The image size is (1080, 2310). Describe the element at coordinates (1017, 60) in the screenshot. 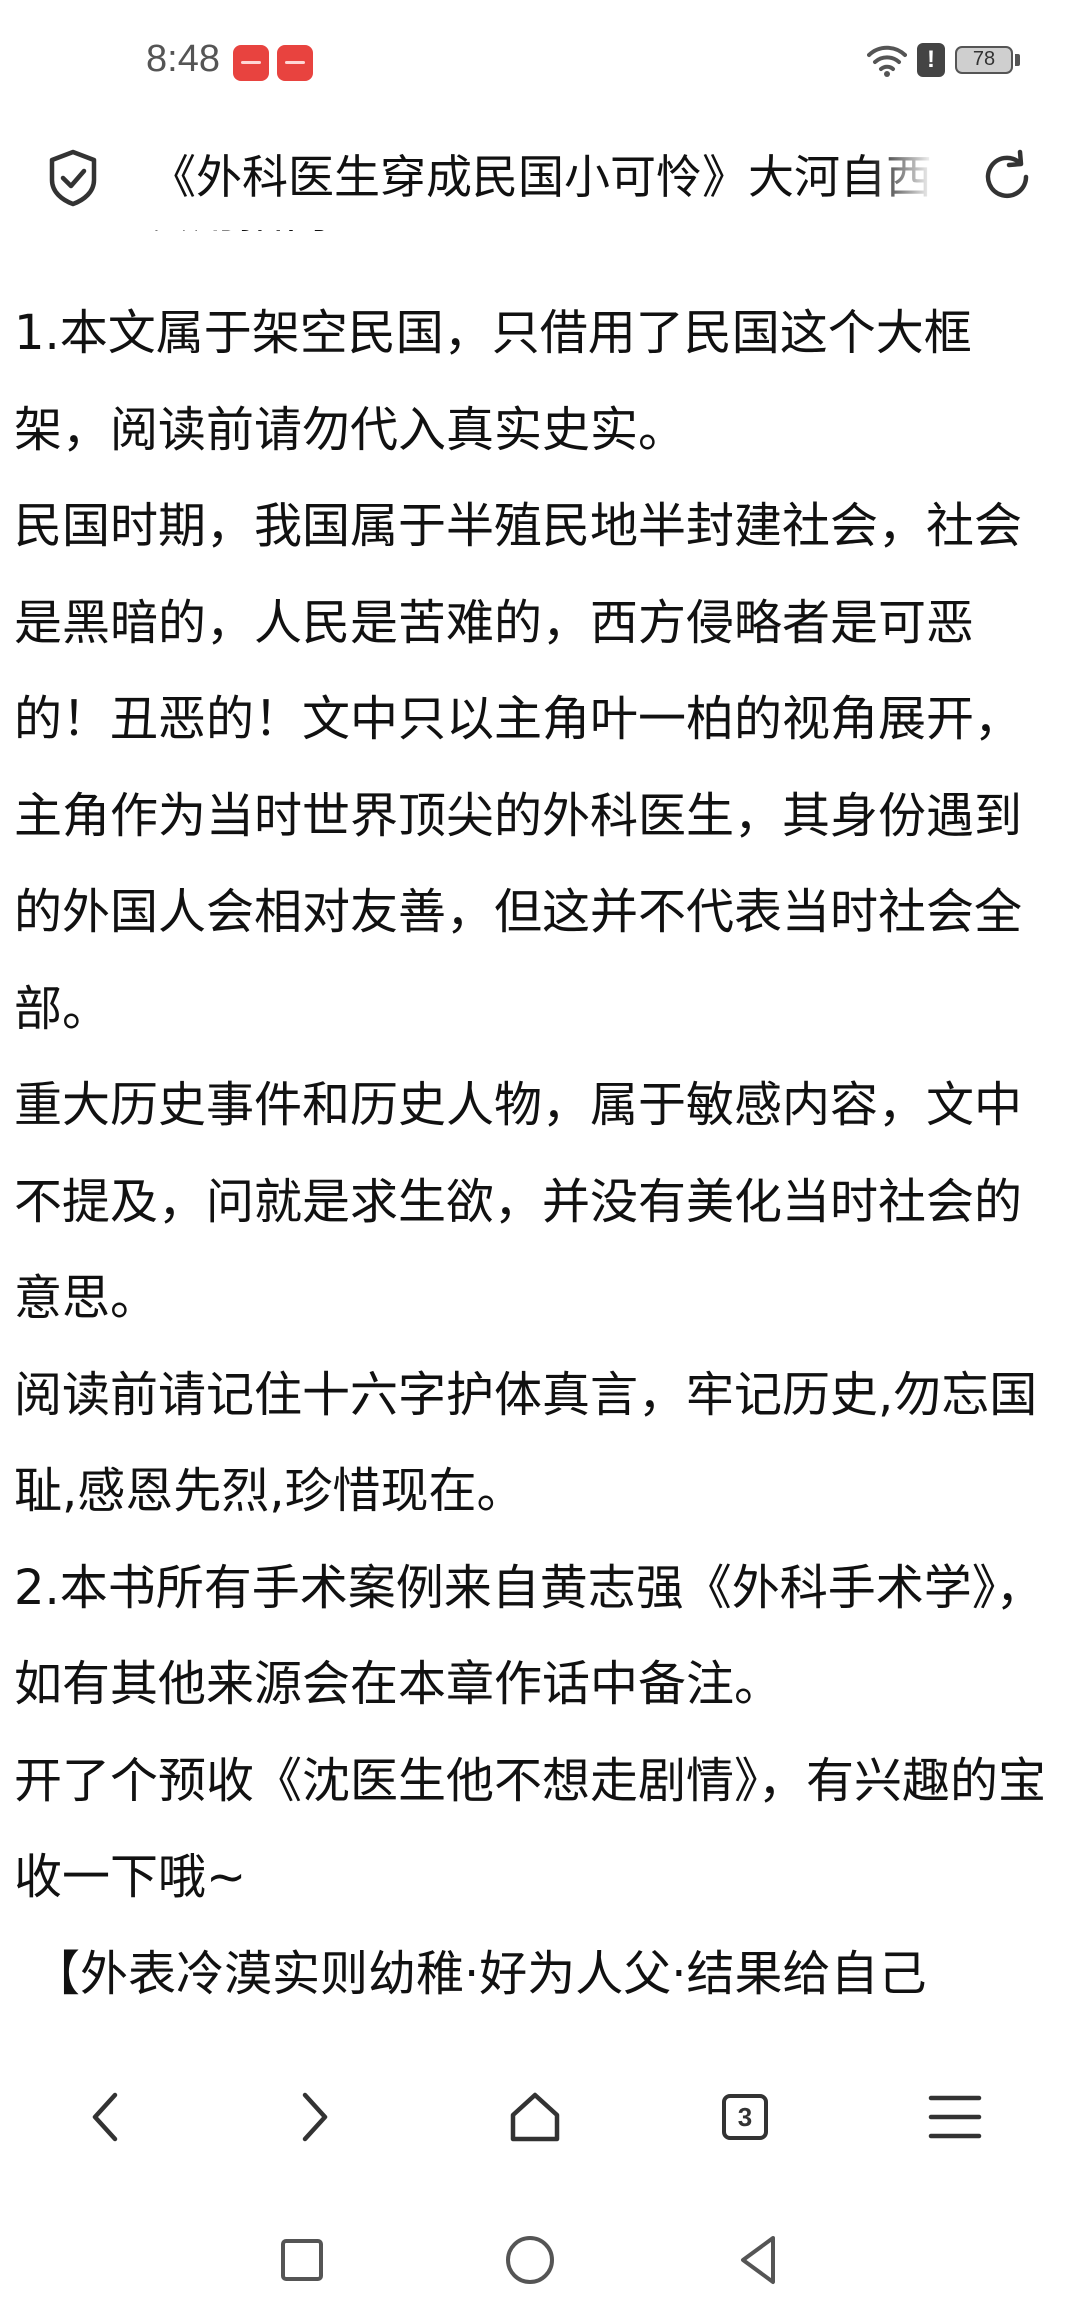

I see `battery-tip` at that location.